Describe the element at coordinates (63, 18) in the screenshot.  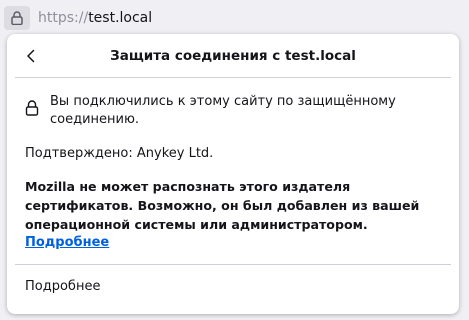
I see `url-scheme: https://` at that location.